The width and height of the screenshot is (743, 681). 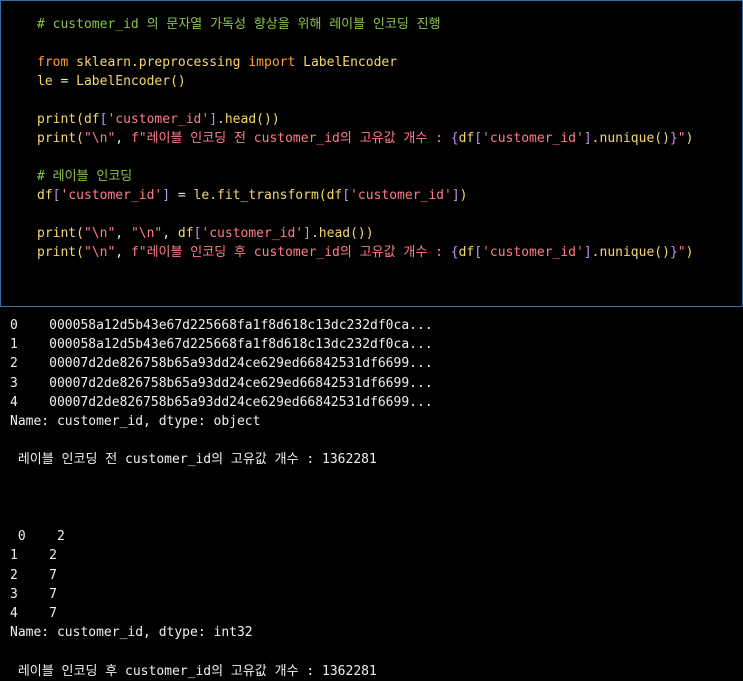 What do you see at coordinates (53, 62) in the screenshot?
I see `code-token-keyword: from` at bounding box center [53, 62].